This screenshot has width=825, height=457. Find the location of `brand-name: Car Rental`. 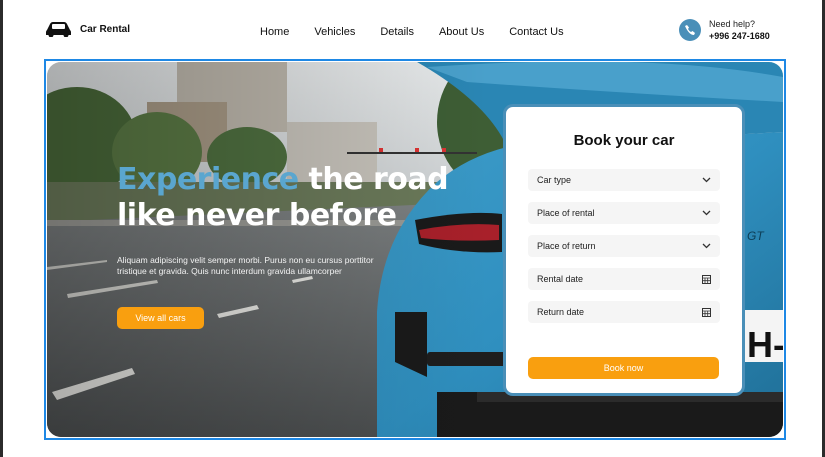

brand-name: Car Rental is located at coordinates (105, 29).